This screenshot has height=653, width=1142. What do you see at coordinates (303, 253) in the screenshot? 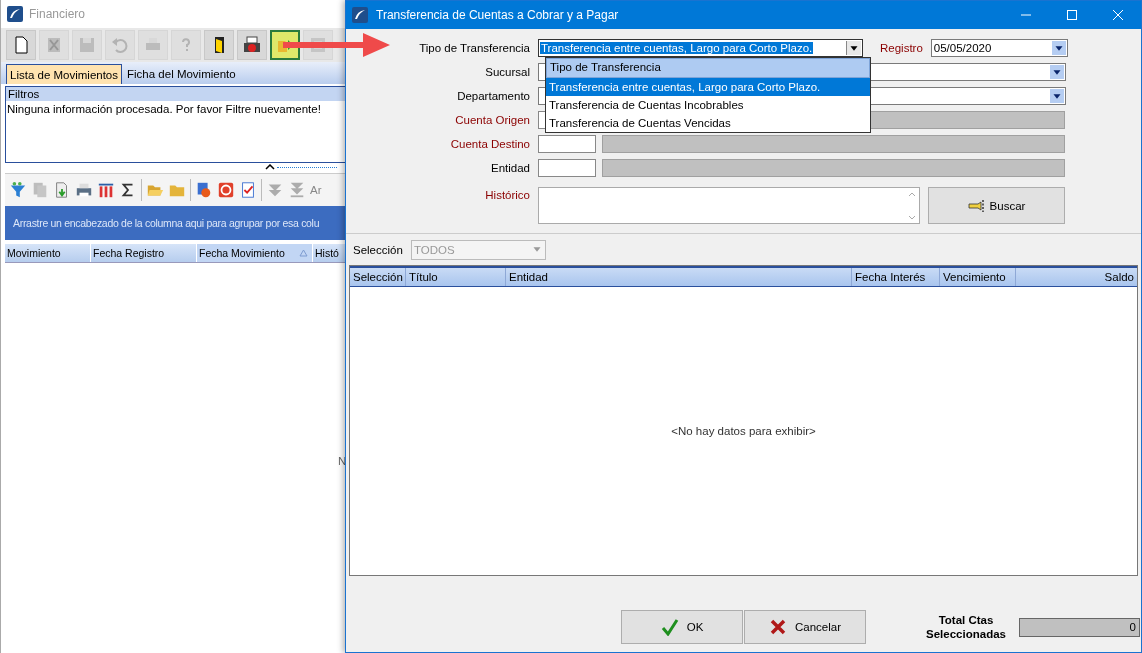
I see `sort-ascending-icon` at bounding box center [303, 253].